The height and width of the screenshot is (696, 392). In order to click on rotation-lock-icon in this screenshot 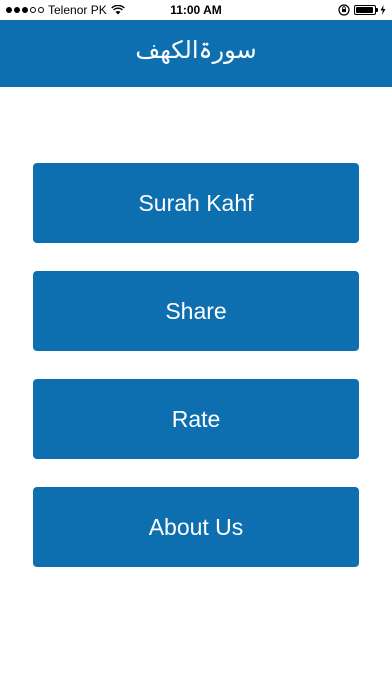, I will do `click(344, 10)`.